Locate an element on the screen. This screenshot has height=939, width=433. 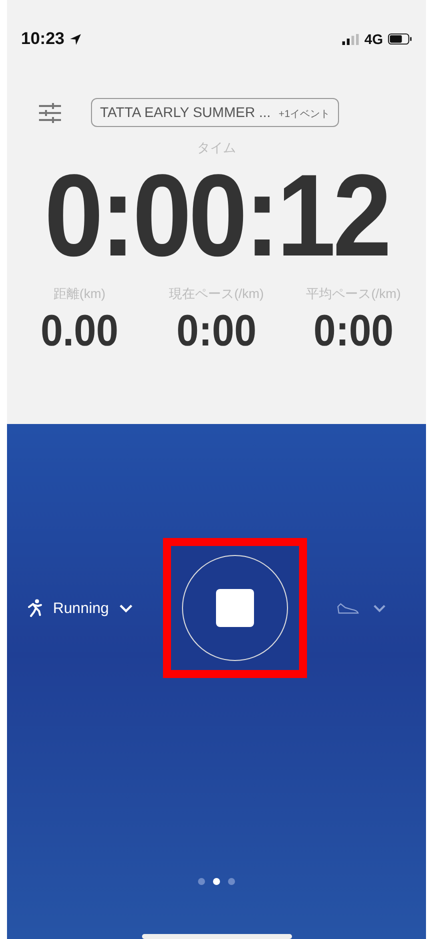
shoe-selector is located at coordinates (361, 608).